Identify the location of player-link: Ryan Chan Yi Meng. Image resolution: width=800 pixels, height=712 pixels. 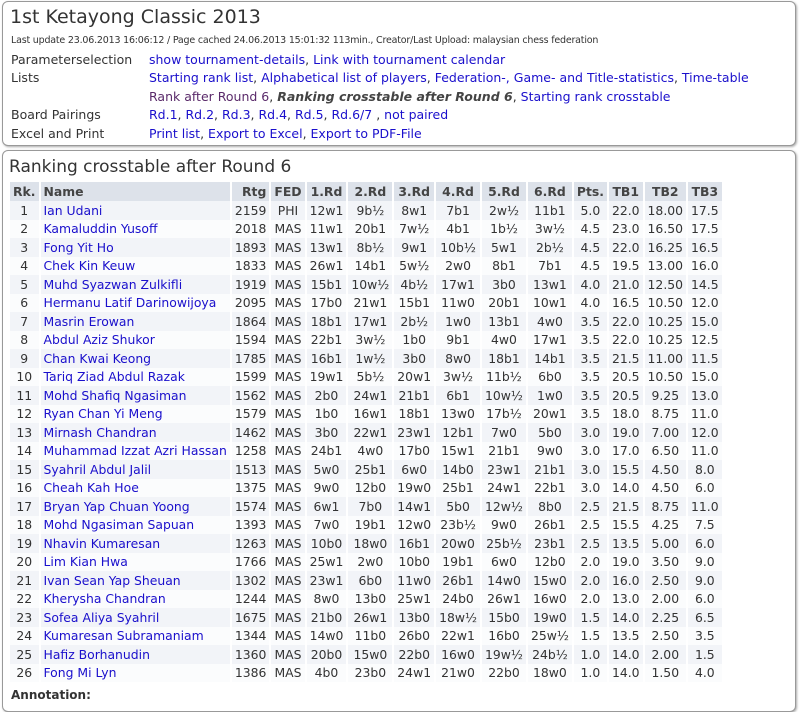
(103, 413).